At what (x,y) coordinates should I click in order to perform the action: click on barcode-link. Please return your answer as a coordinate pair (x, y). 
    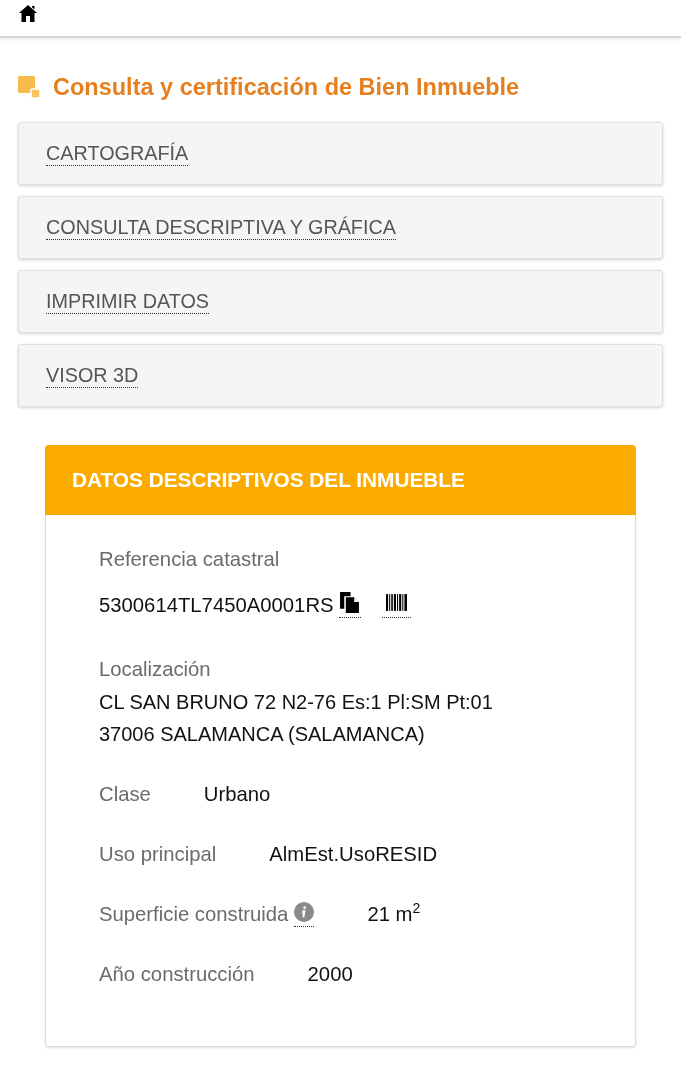
    Looking at the image, I should click on (396, 605).